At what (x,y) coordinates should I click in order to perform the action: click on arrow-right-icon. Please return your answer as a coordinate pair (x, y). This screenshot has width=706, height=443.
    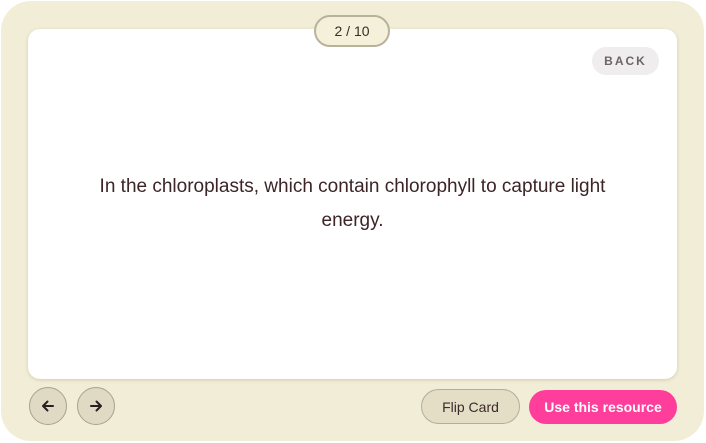
    Looking at the image, I should click on (96, 406).